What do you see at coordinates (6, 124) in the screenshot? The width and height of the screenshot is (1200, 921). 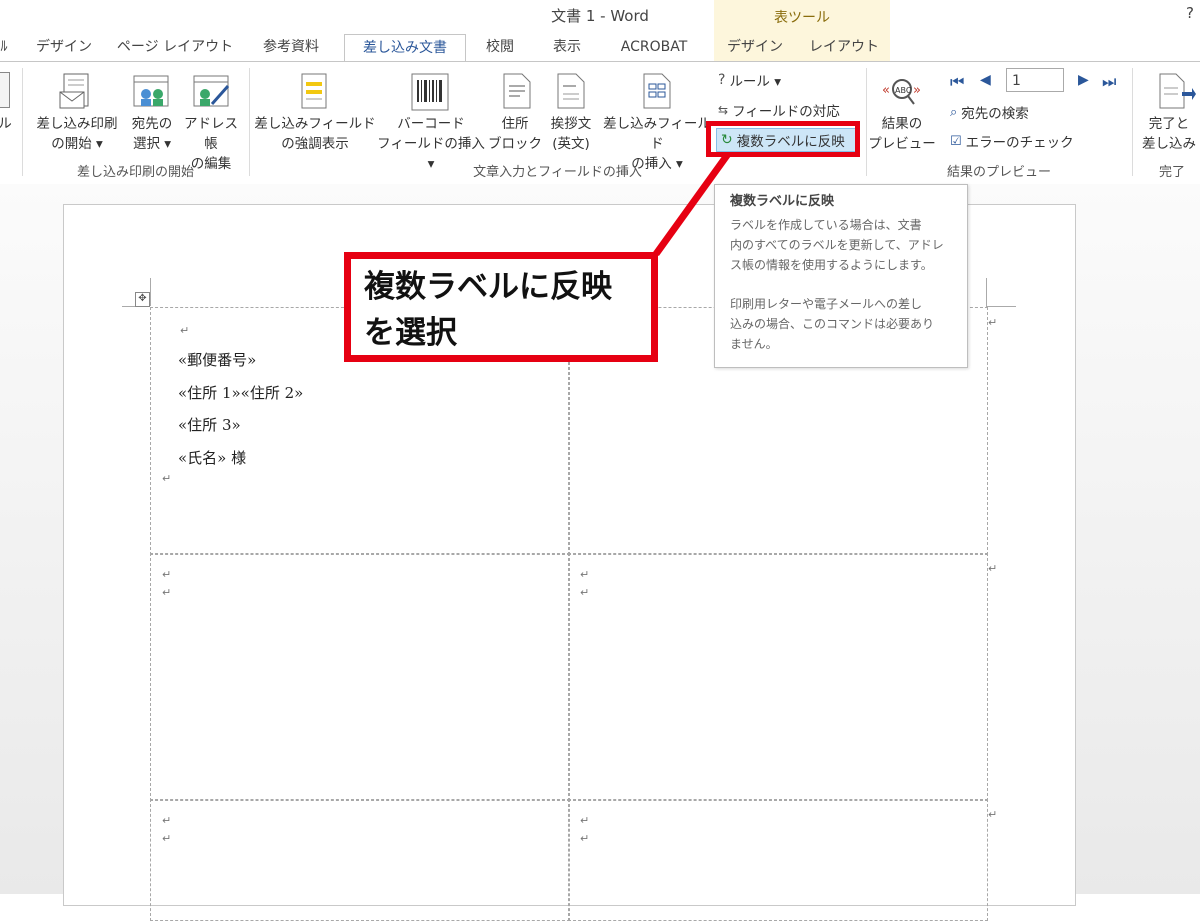 I see `left-cut-label: ル` at bounding box center [6, 124].